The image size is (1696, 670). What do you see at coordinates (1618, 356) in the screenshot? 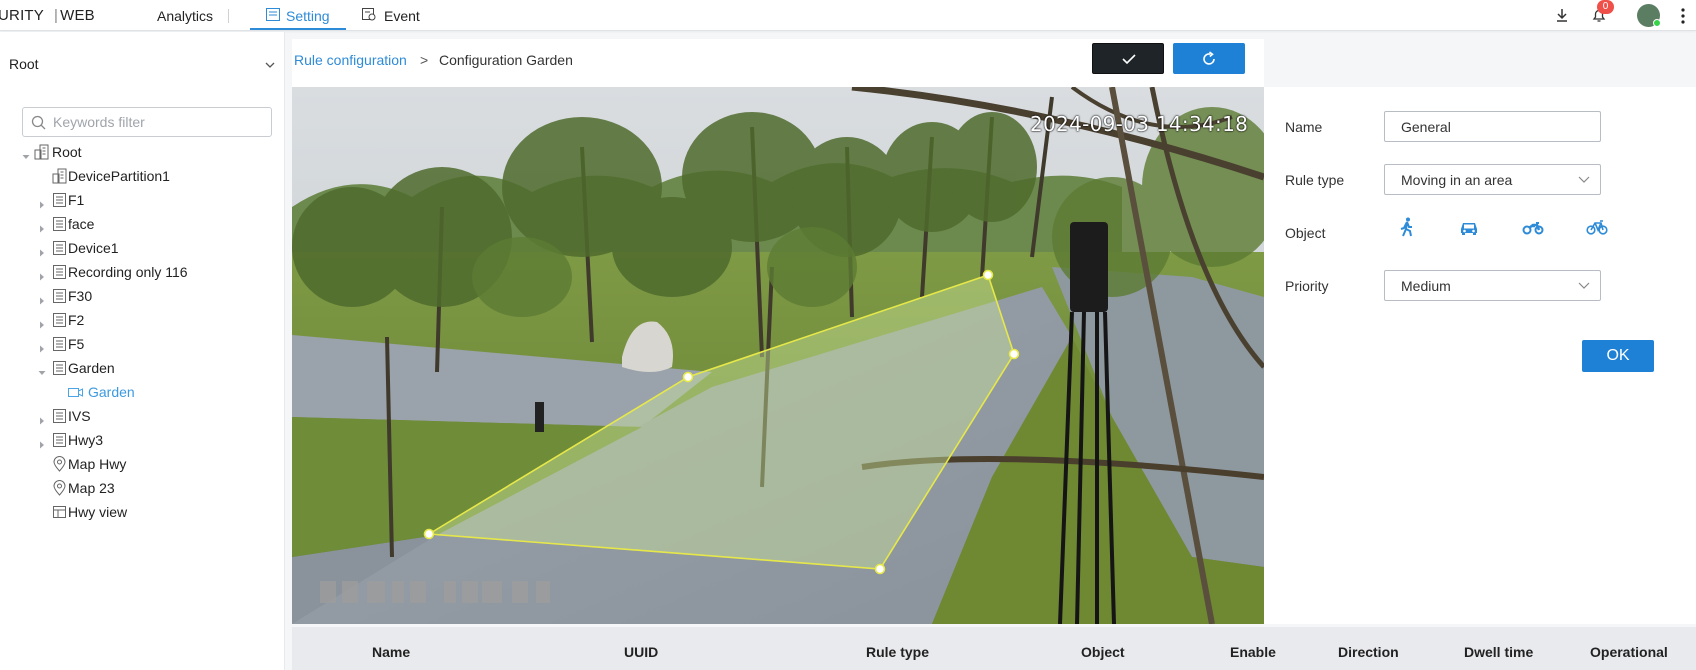
I see `ok-button: OK` at bounding box center [1618, 356].